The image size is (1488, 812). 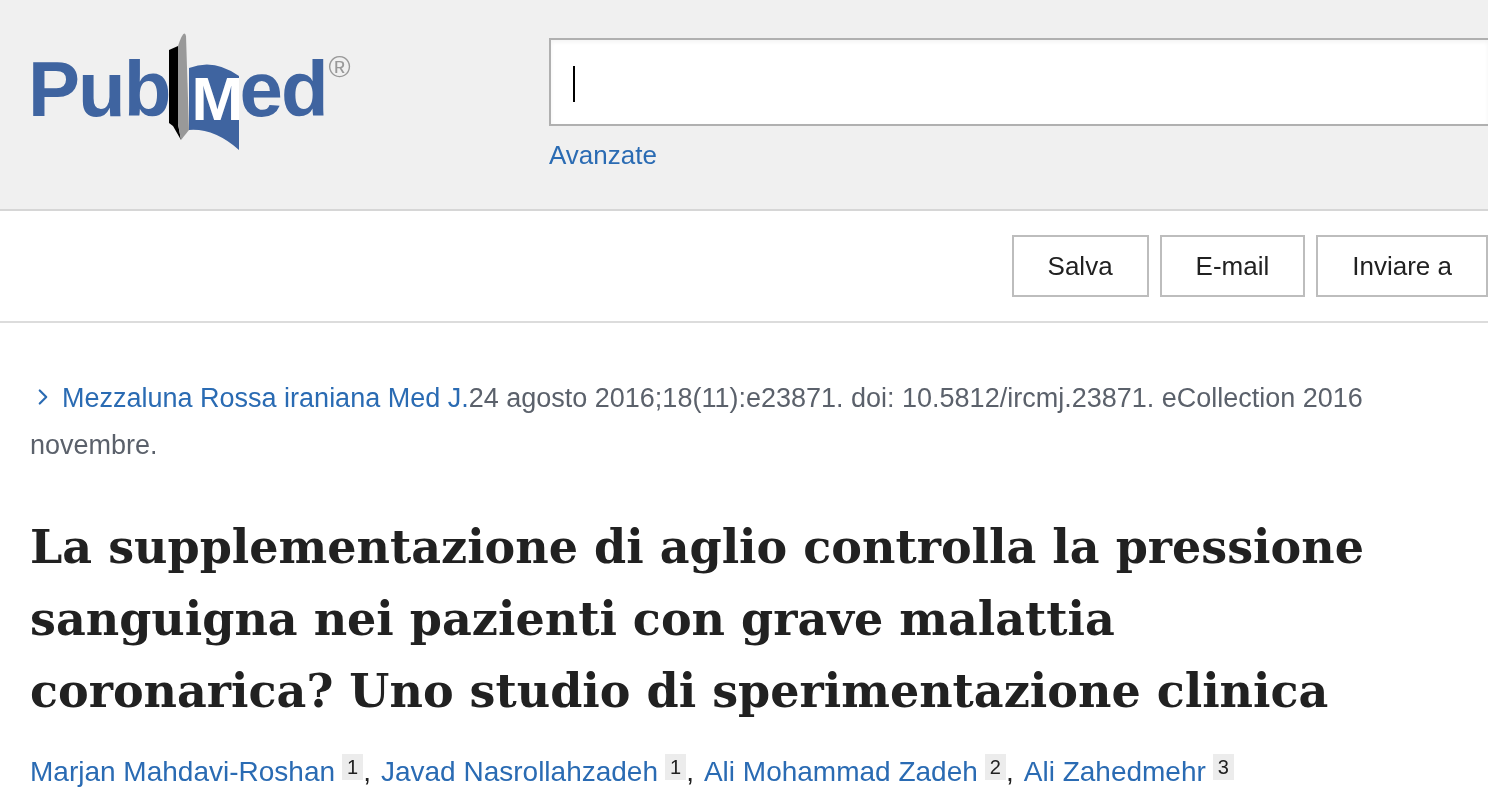 I want to click on action-button: Inviare a, so click(x=1402, y=266).